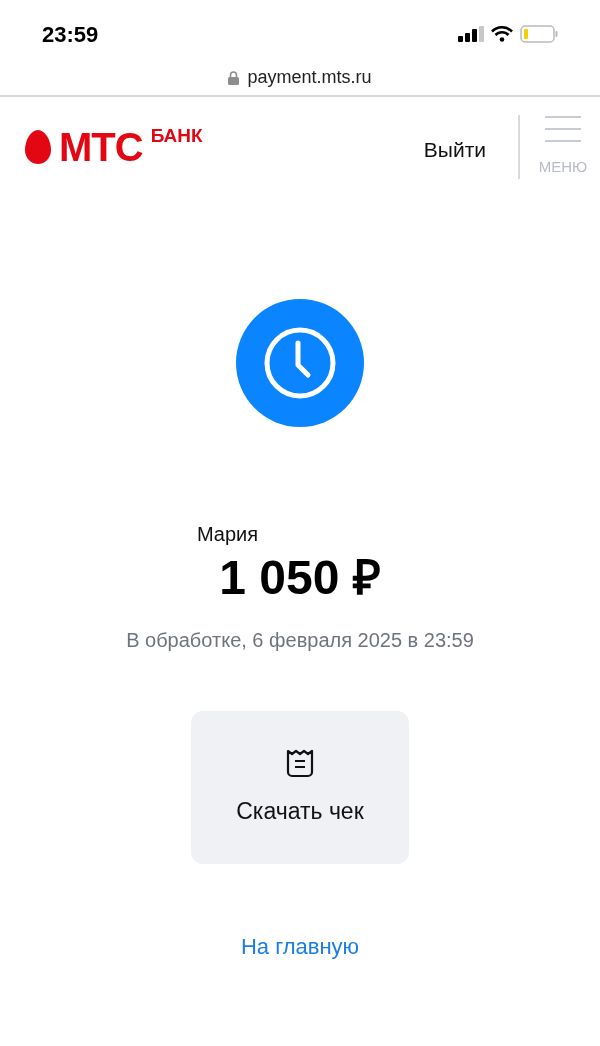  What do you see at coordinates (454, 150) in the screenshot?
I see `logout-button: Выйти` at bounding box center [454, 150].